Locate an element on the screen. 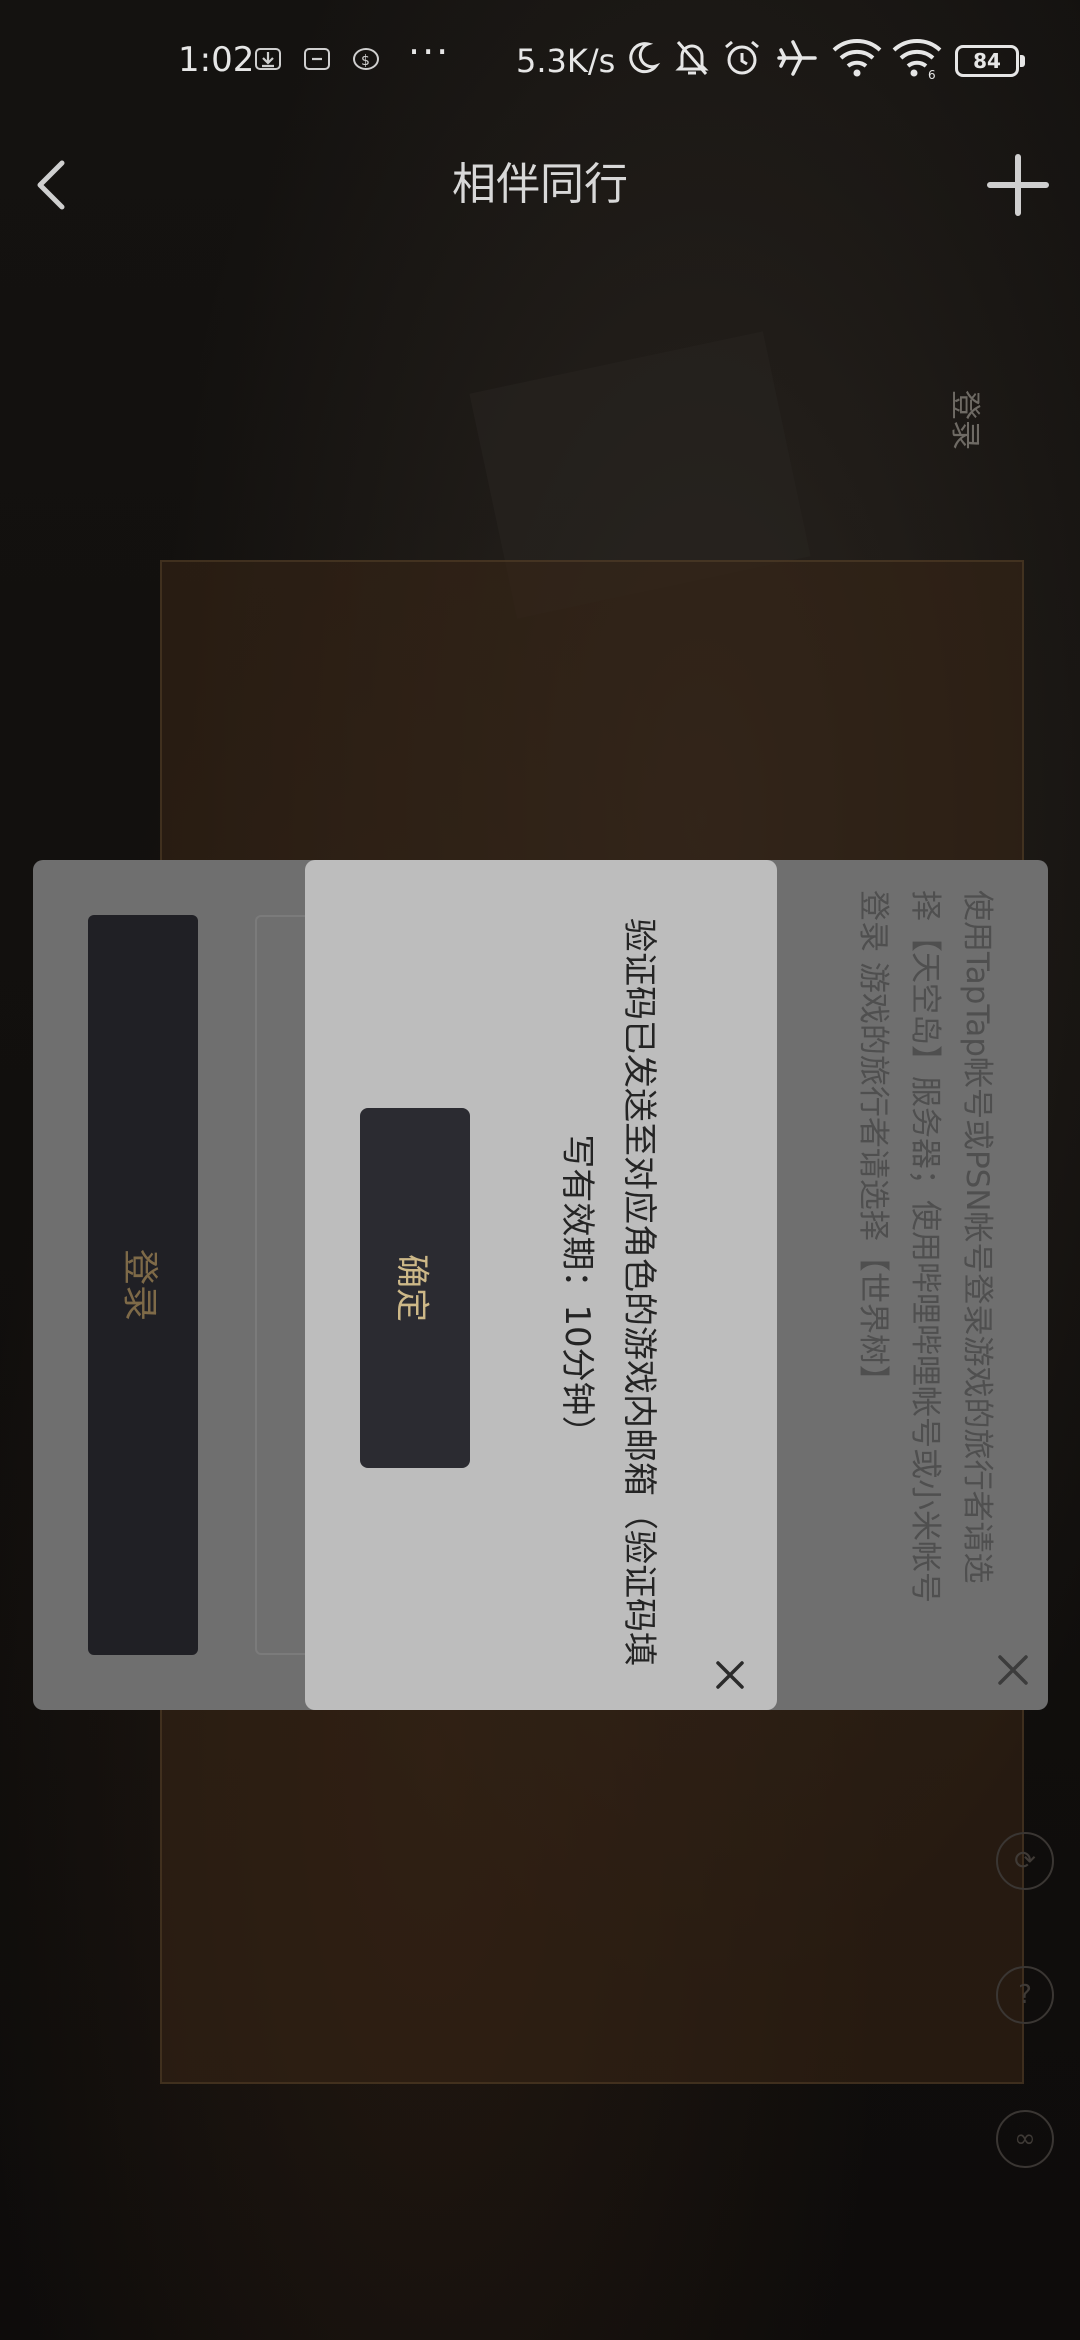 Image resolution: width=1080 pixels, height=2340 pixels. status-bar: 1:02 $ ··· 5.3K/s 6 84 is located at coordinates (540, 62).